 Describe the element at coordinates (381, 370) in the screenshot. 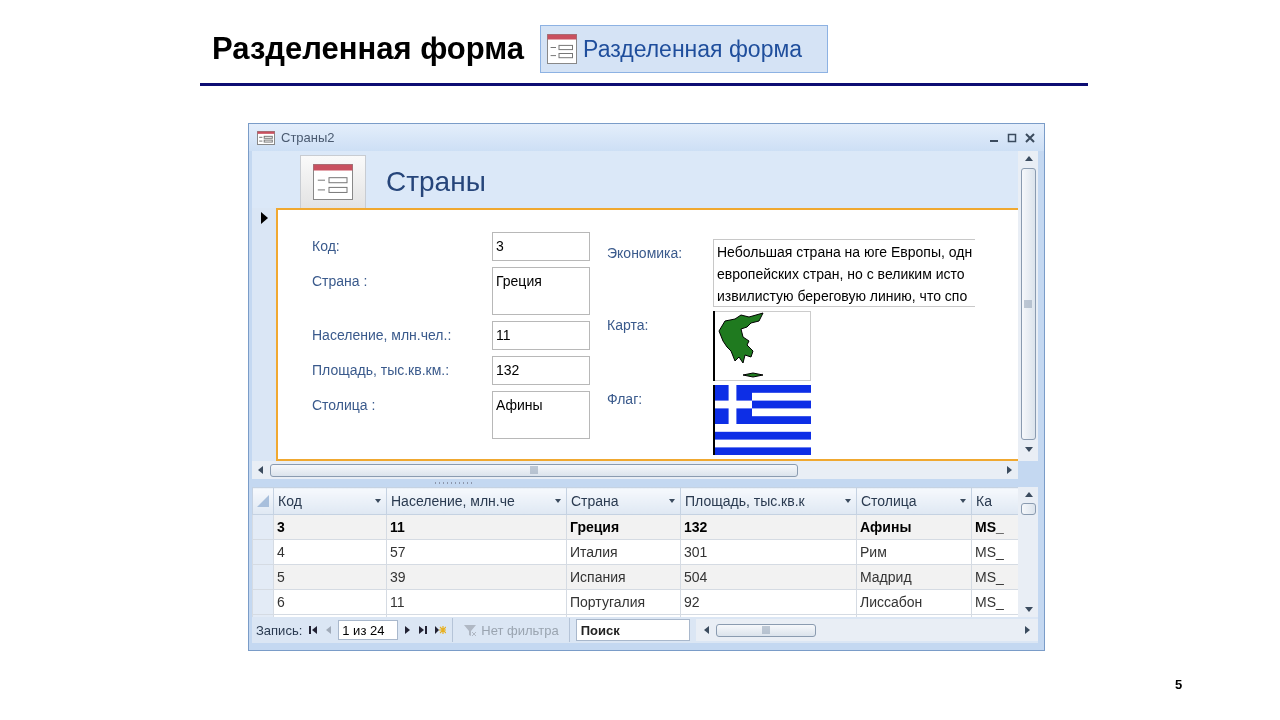

I see `field-label: Площадь, тыс.кв.км.:` at that location.